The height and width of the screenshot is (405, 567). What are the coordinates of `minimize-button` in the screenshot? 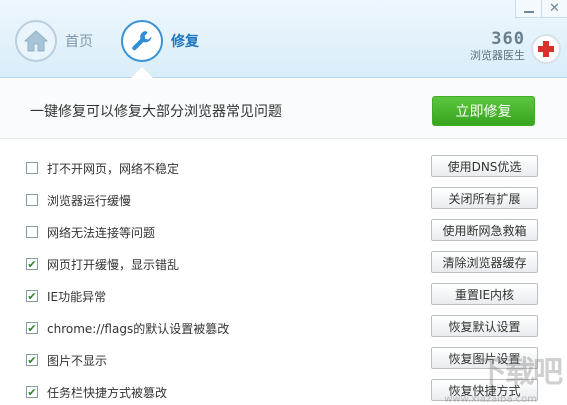 It's located at (528, 9).